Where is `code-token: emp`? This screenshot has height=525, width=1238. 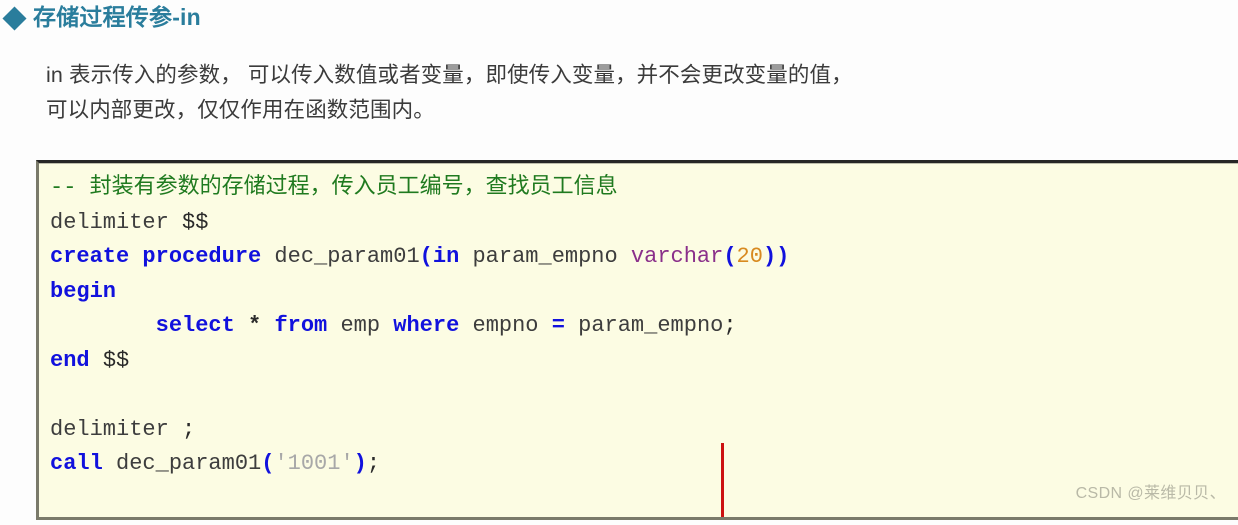 code-token: emp is located at coordinates (360, 325).